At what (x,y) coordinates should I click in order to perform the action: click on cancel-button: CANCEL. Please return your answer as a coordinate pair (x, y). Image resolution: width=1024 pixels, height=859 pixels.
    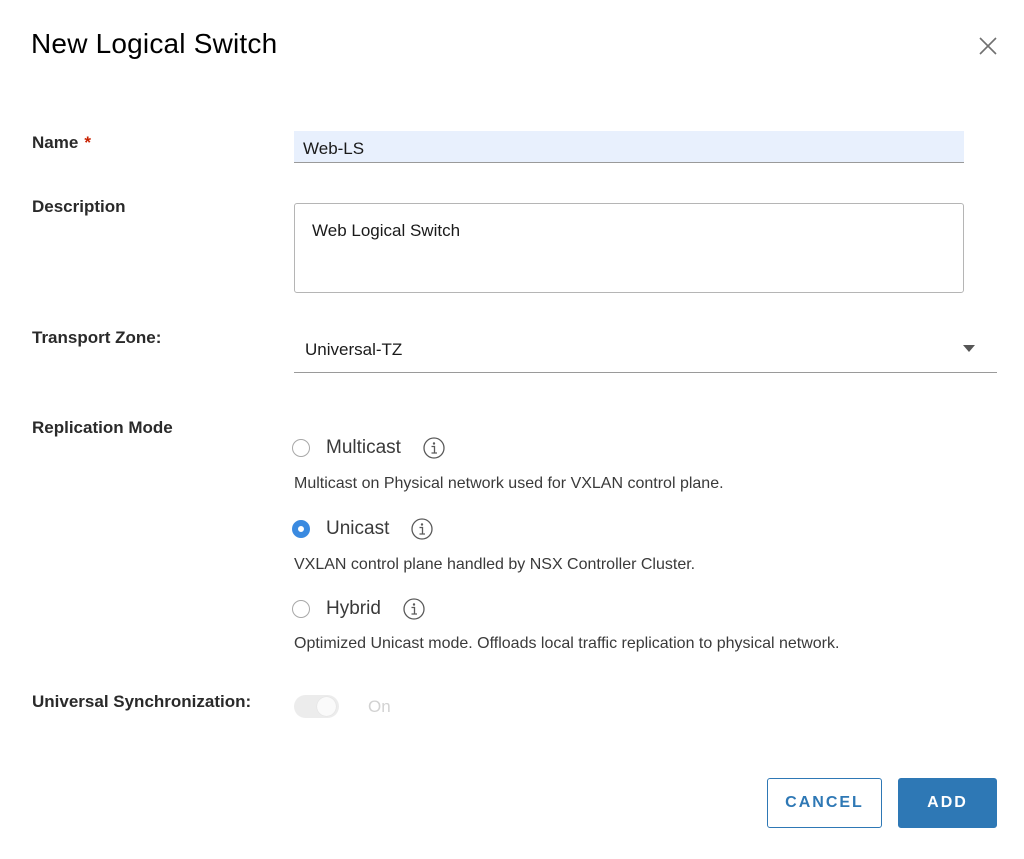
    Looking at the image, I should click on (824, 803).